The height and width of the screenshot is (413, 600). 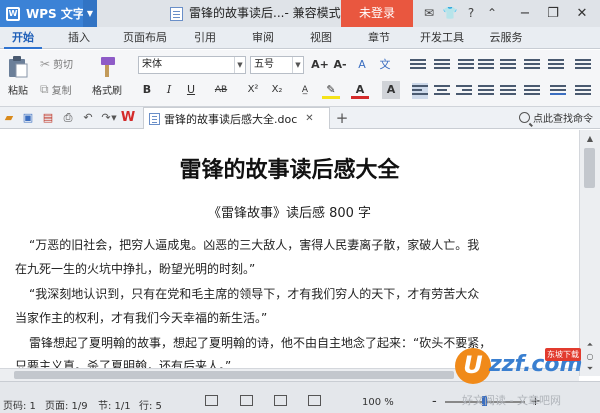 What do you see at coordinates (360, 90) in the screenshot?
I see `font-color-button: A` at bounding box center [360, 90].